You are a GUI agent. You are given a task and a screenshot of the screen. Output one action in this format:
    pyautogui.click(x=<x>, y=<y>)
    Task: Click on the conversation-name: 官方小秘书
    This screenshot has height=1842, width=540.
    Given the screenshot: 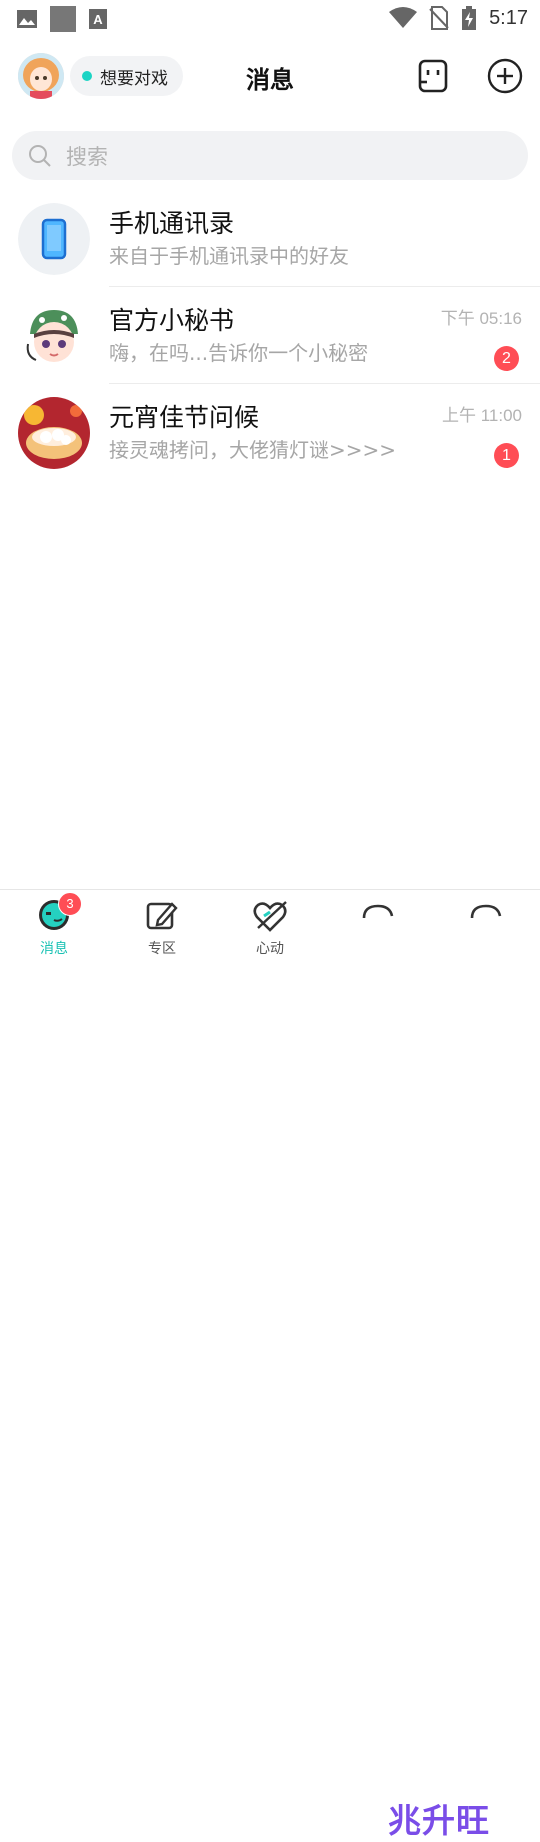 What is the action you would take?
    pyautogui.click(x=172, y=320)
    